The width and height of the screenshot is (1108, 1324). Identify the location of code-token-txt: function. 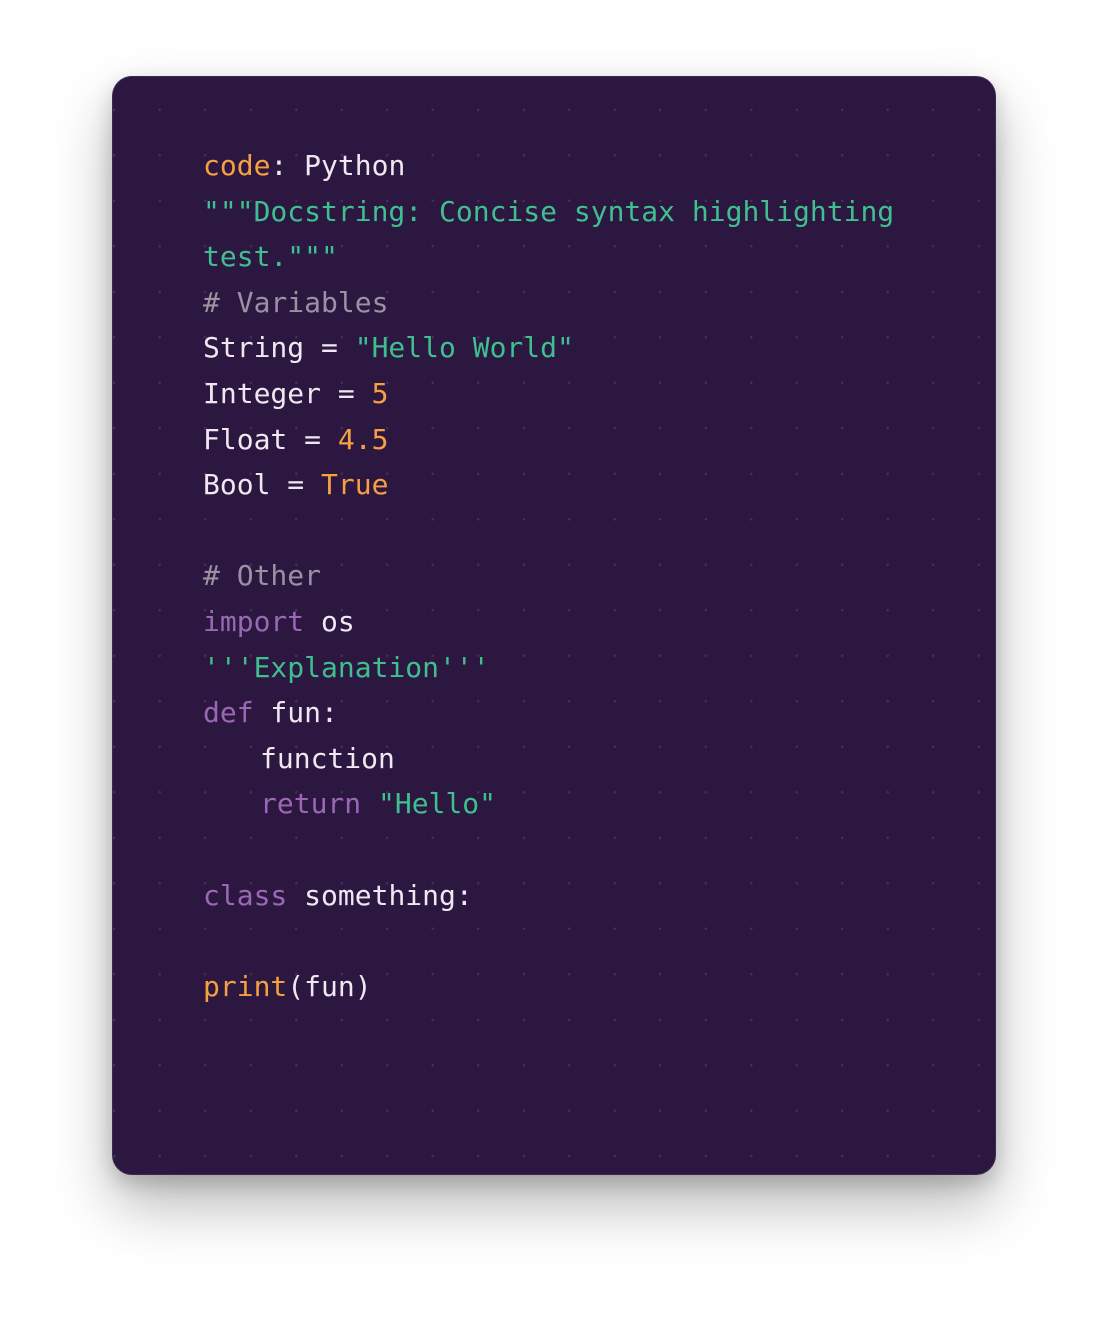
(327, 758).